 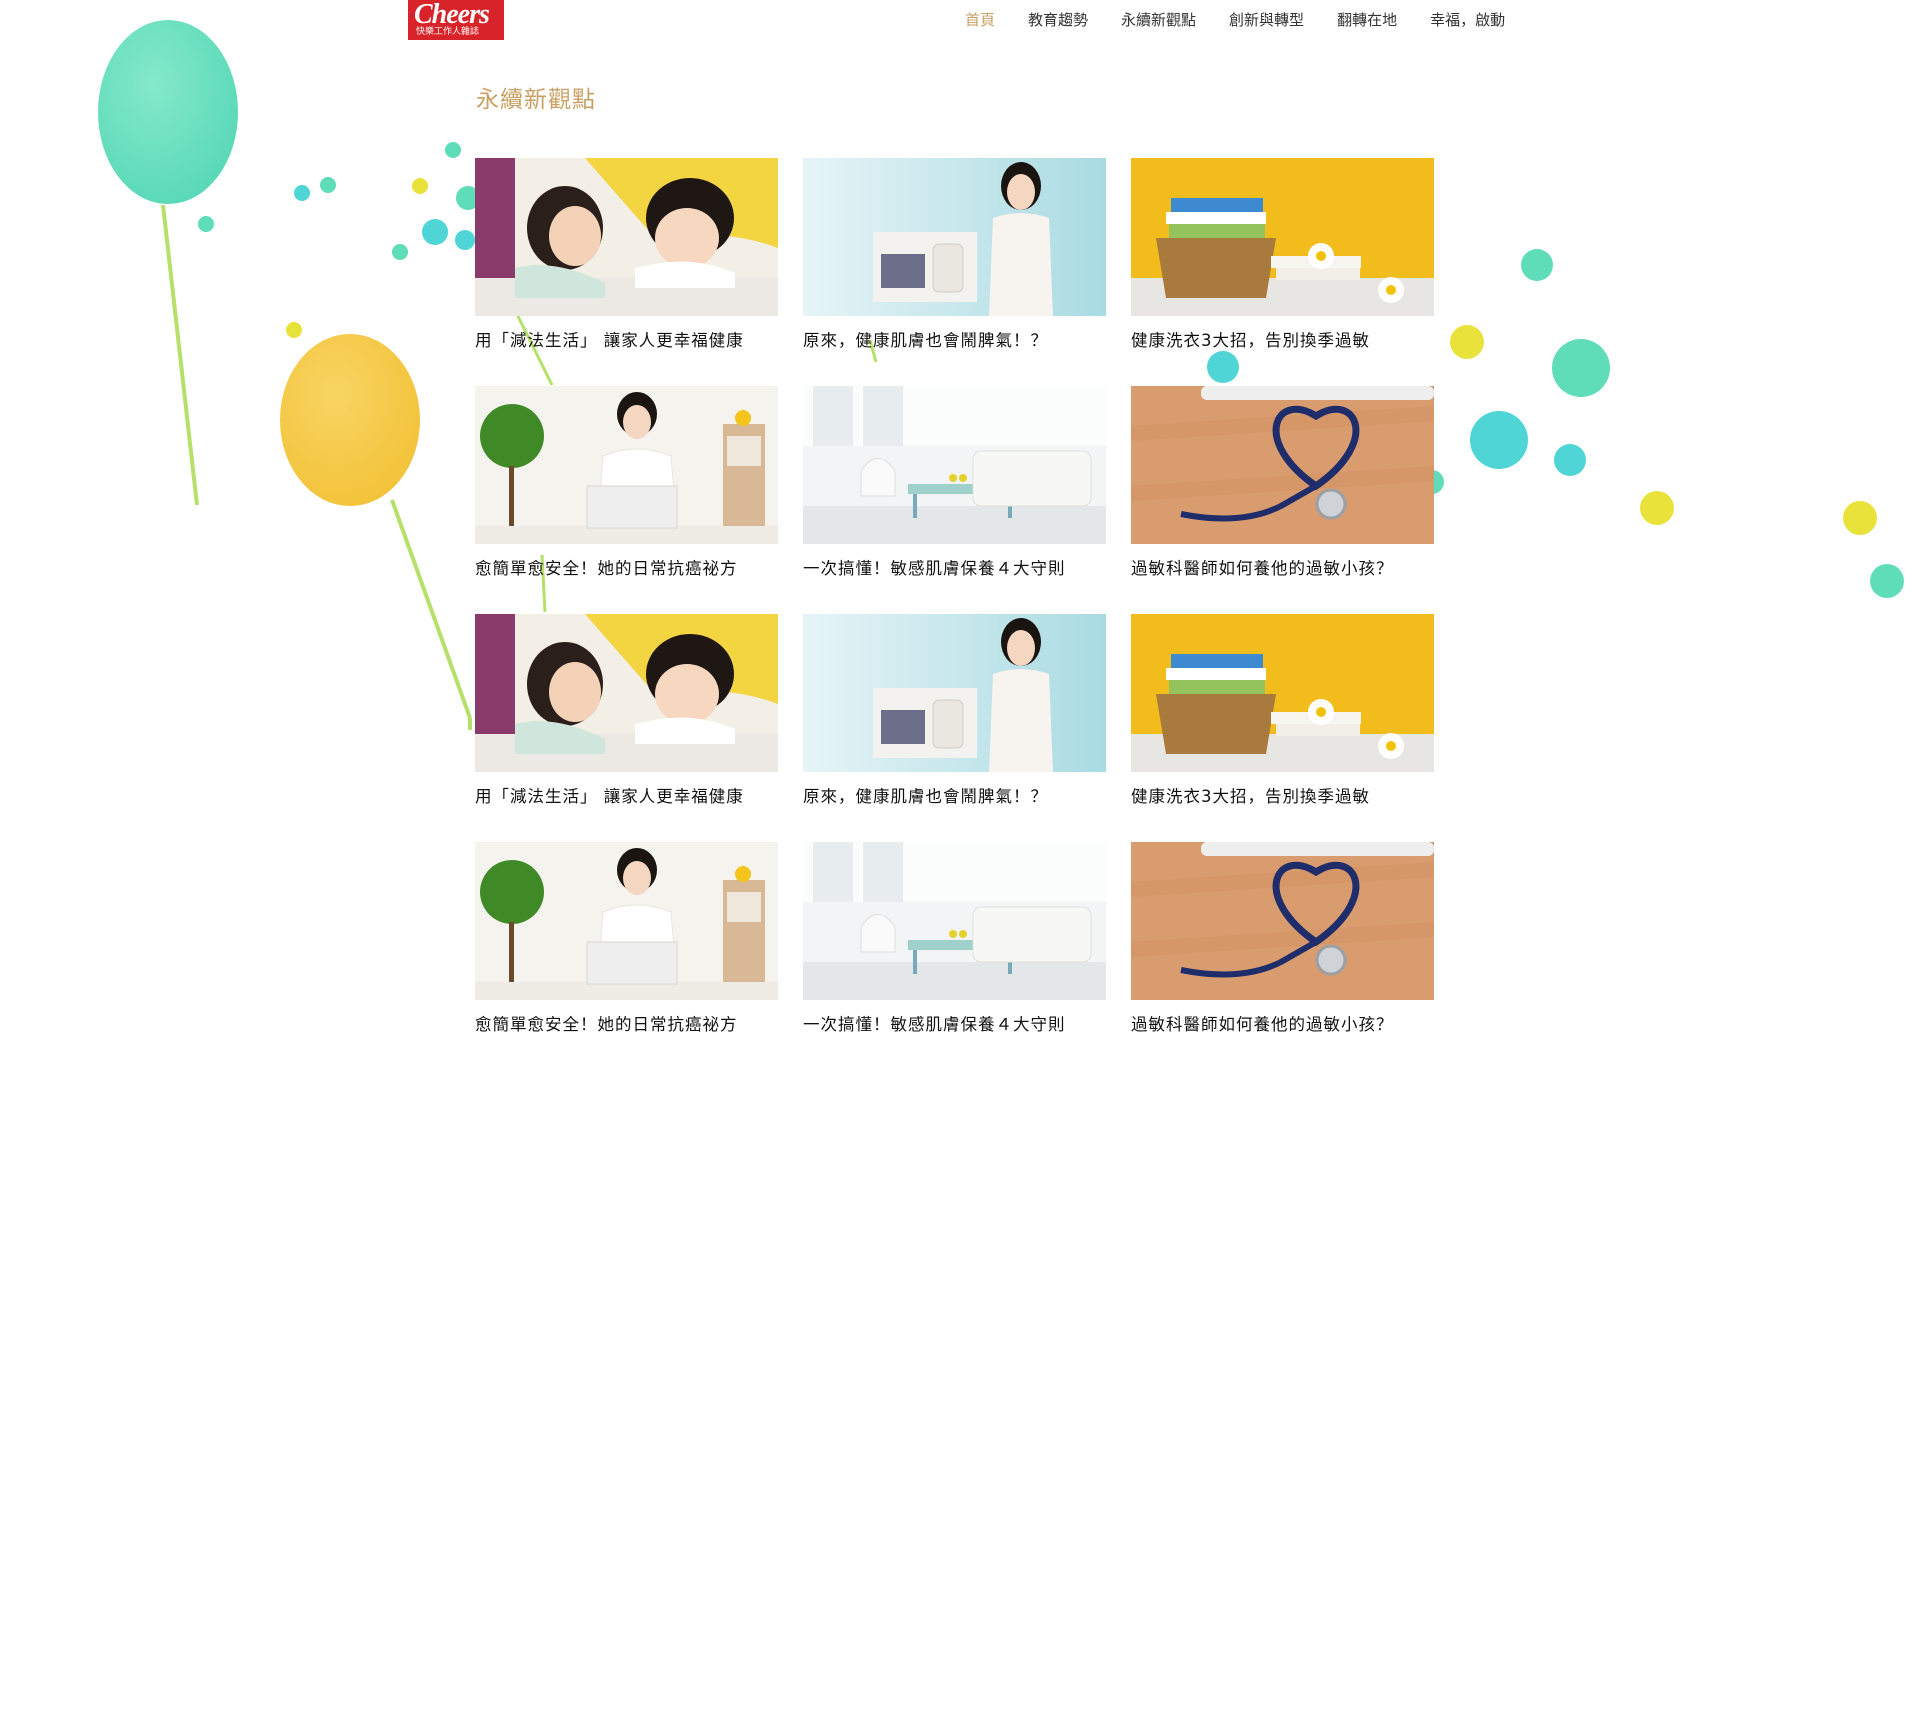 What do you see at coordinates (1367, 20) in the screenshot?
I see `nav-item-local: 翻轉在地` at bounding box center [1367, 20].